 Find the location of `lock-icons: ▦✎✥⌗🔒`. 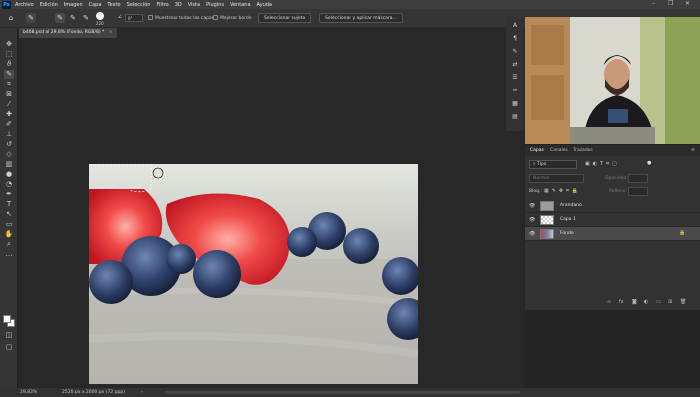

lock-icons: ▦✎✥⌗🔒 is located at coordinates (562, 191).